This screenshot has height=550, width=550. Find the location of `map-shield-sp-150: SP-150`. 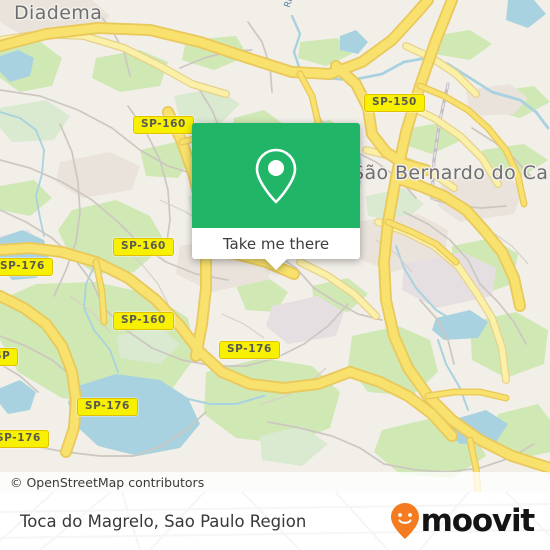

map-shield-sp-150: SP-150 is located at coordinates (394, 103).